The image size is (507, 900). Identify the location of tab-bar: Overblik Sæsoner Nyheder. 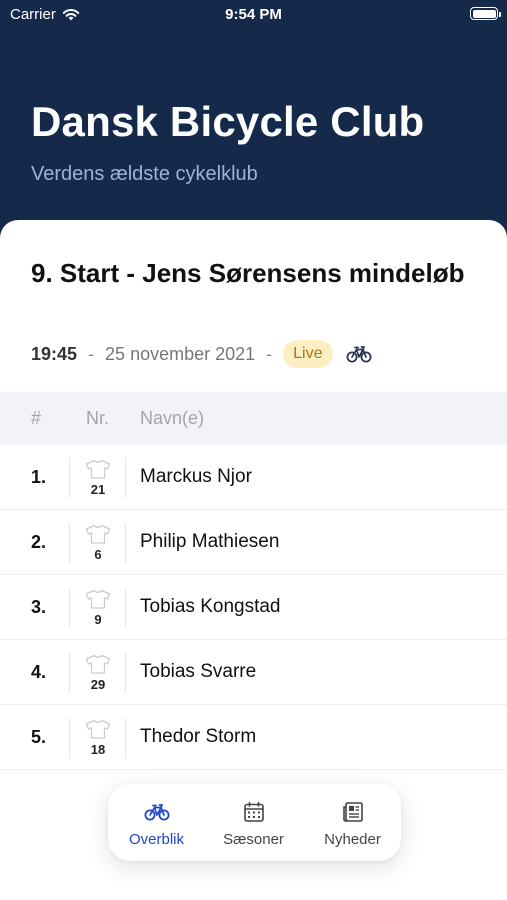
(254, 822).